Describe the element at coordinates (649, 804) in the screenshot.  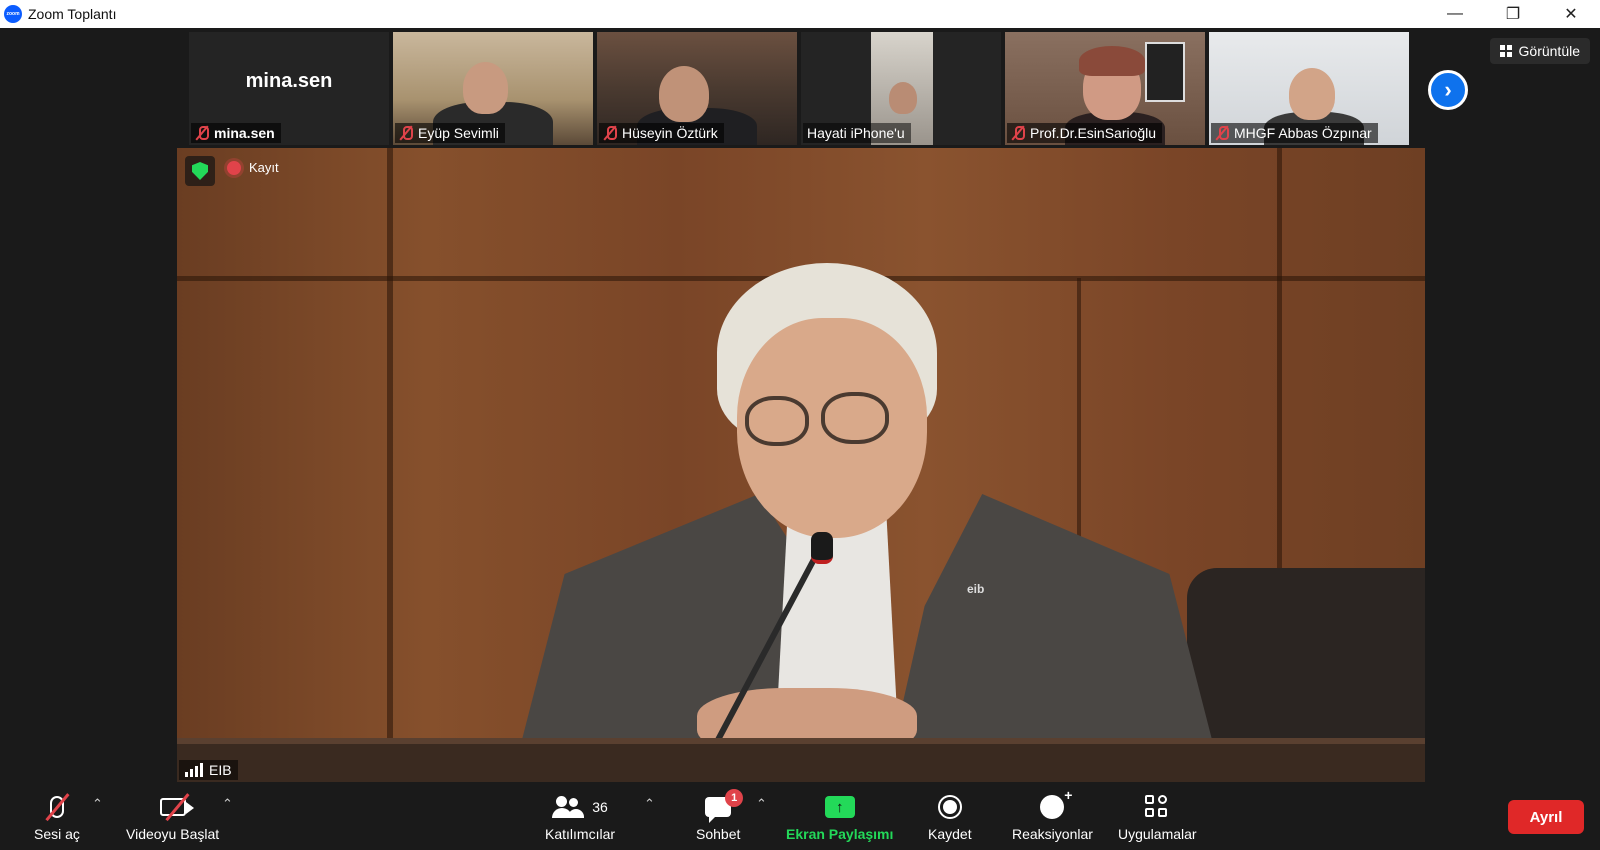
I see `participants-options-caret: ⌃` at that location.